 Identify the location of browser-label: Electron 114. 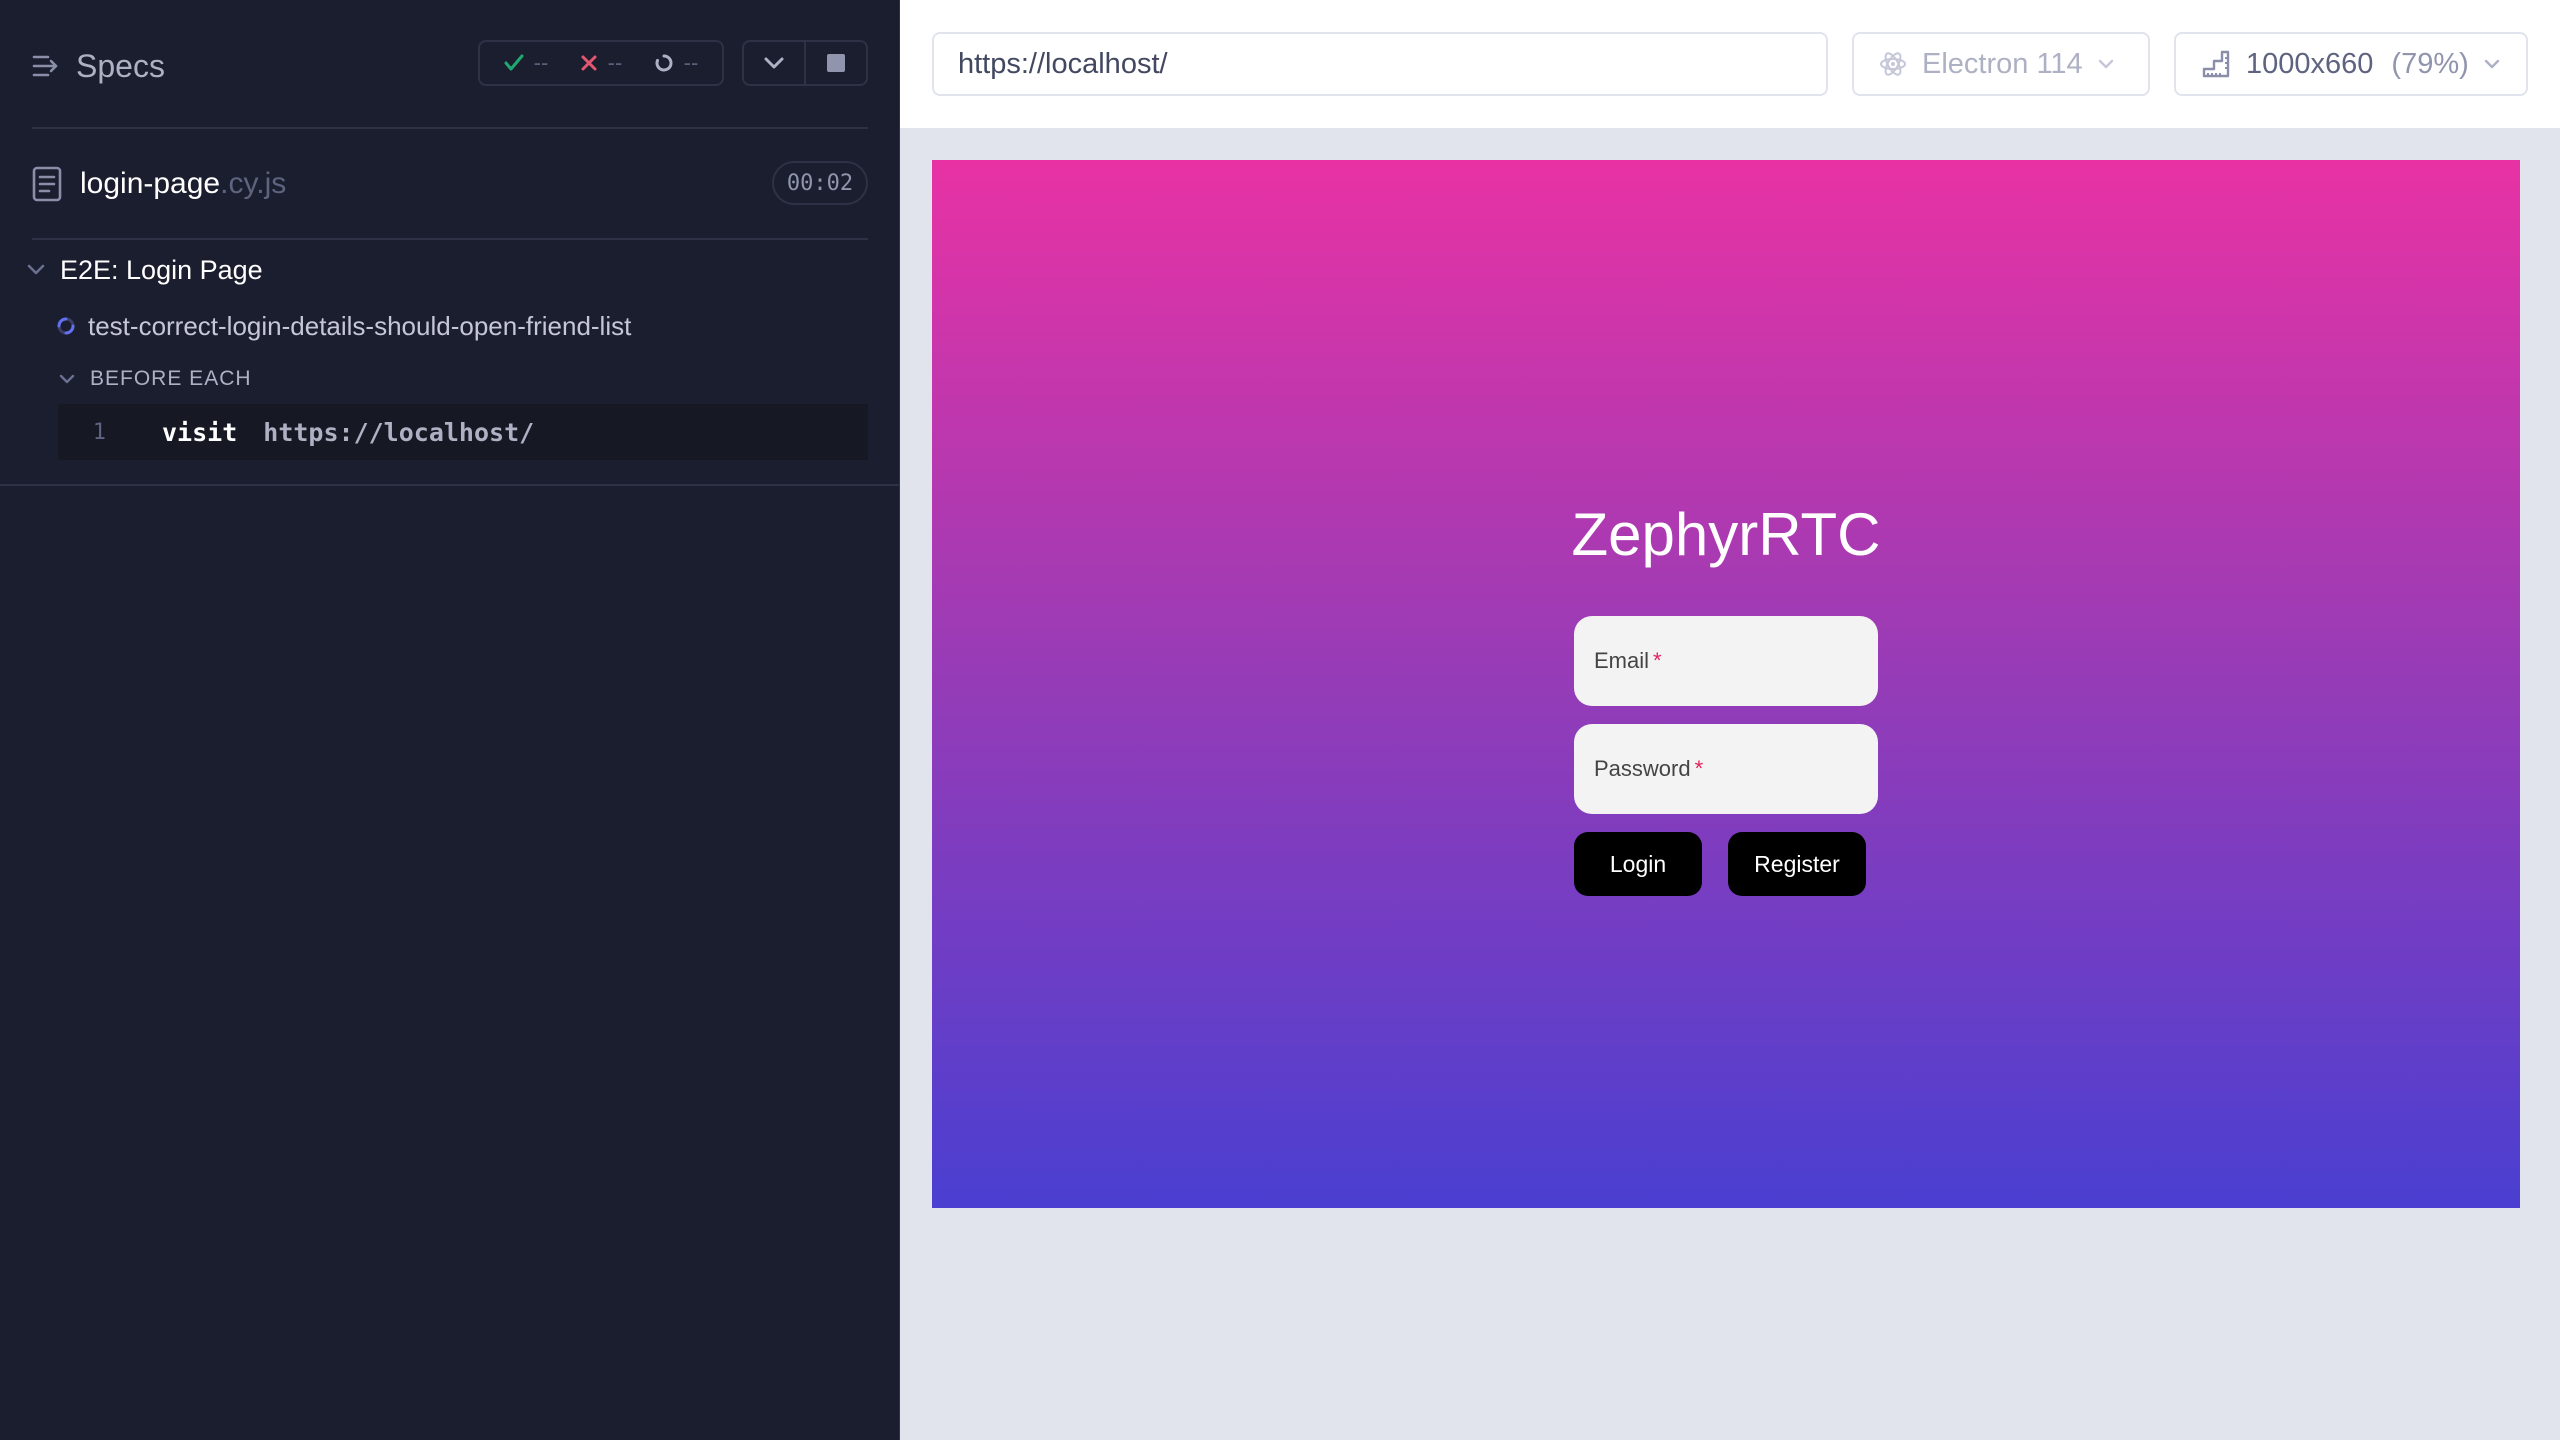
(2002, 63).